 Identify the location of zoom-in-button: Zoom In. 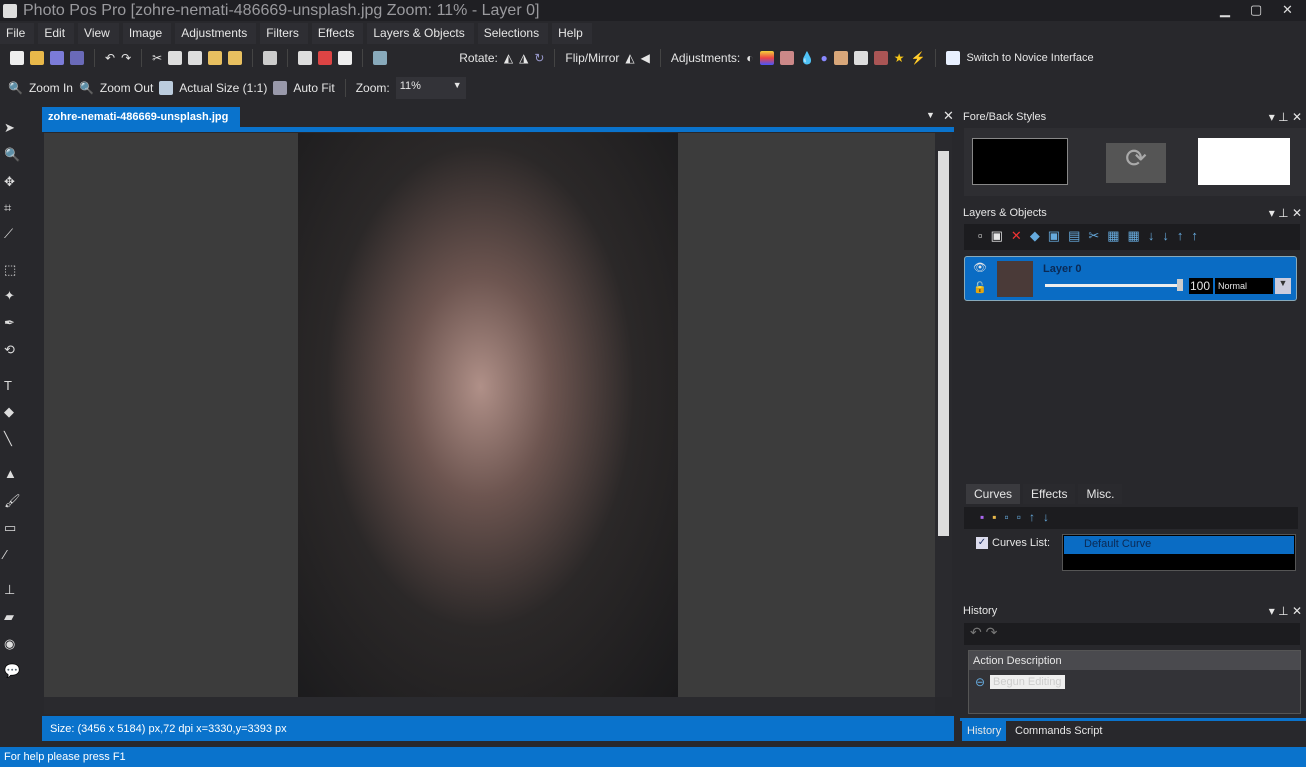
(51, 88).